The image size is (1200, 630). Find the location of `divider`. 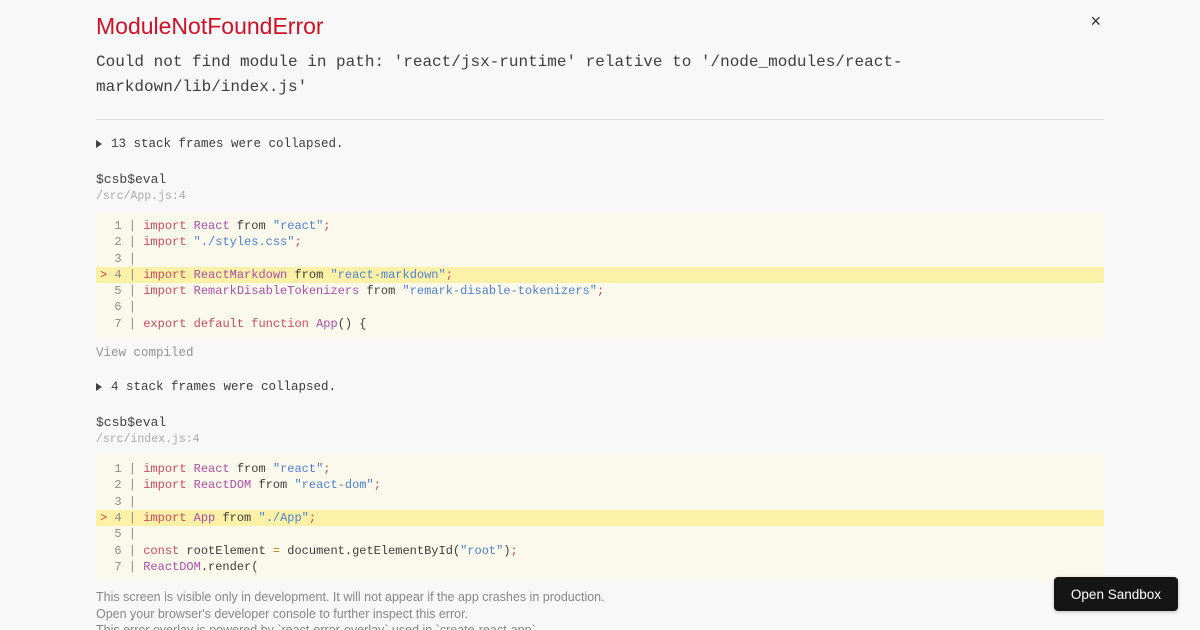

divider is located at coordinates (600, 119).